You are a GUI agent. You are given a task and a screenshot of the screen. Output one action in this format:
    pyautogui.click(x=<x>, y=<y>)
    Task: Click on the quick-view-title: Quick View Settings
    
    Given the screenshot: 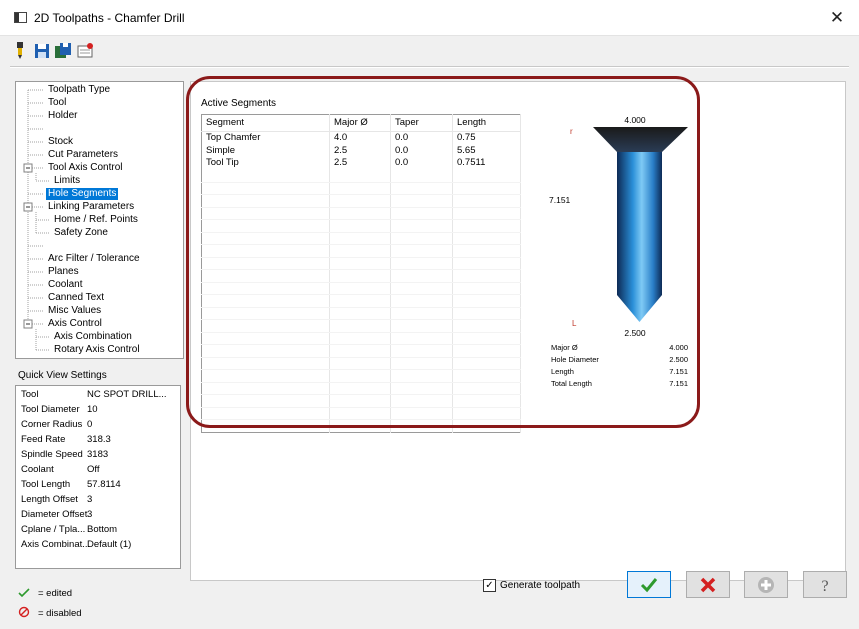 What is the action you would take?
    pyautogui.click(x=62, y=375)
    